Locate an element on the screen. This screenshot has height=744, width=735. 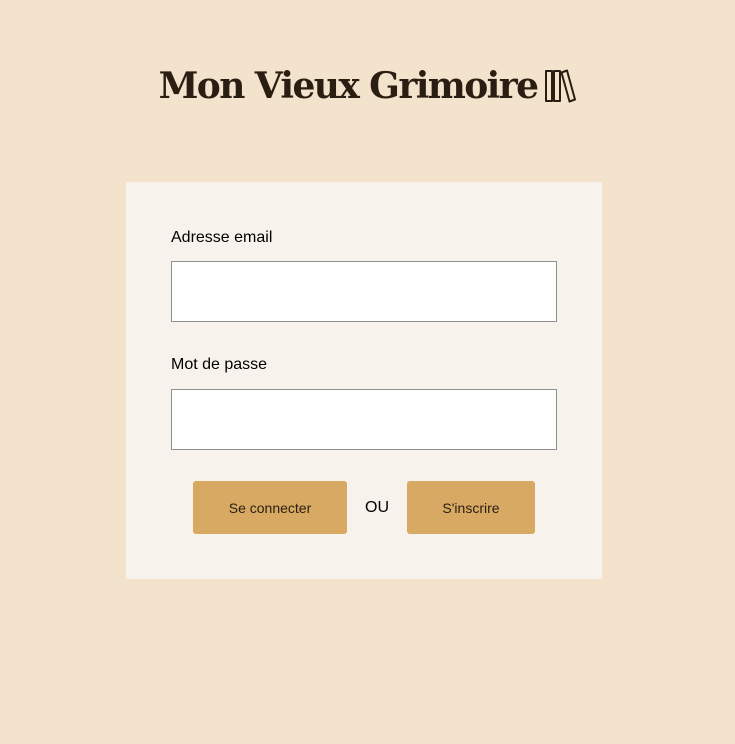
password-field is located at coordinates (364, 419).